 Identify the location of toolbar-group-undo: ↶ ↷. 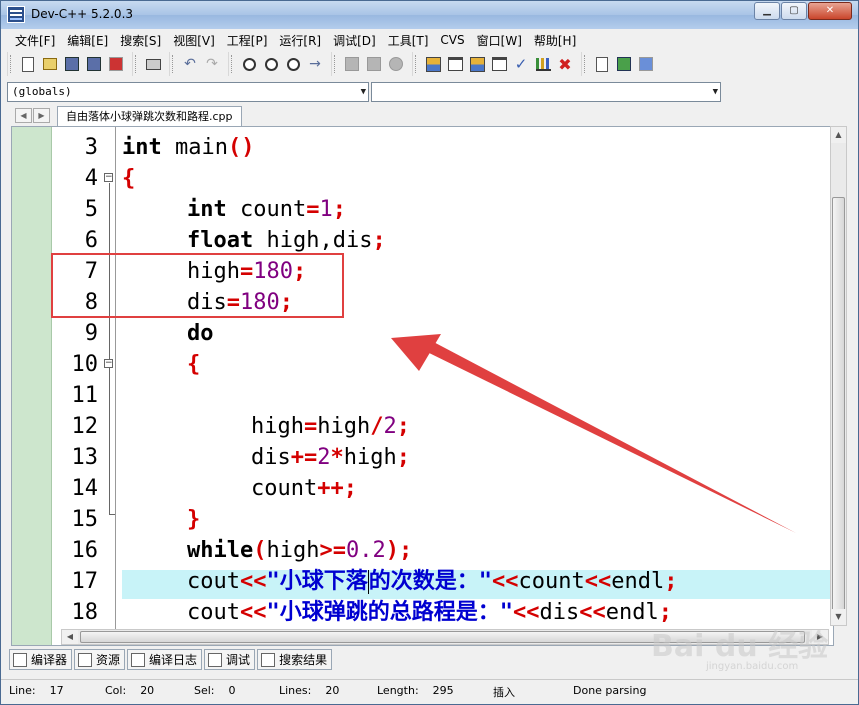
(197, 64).